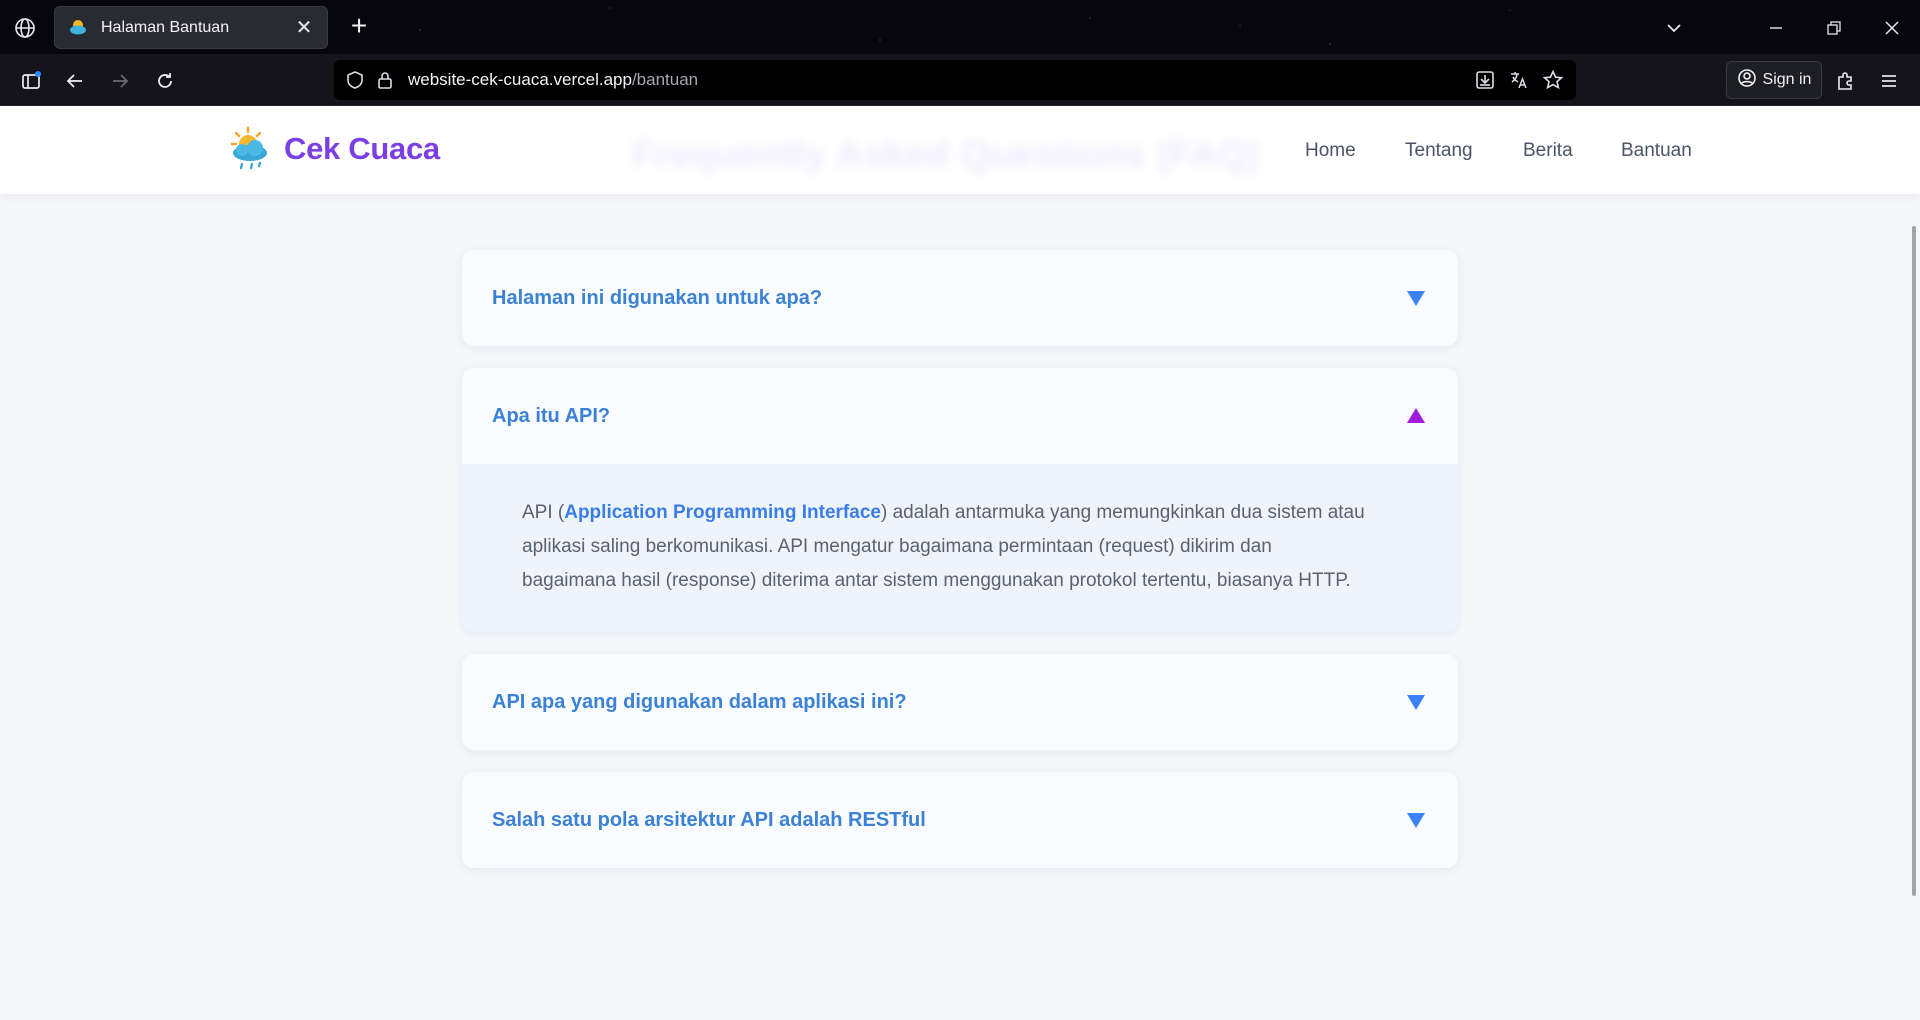 Image resolution: width=1920 pixels, height=1020 pixels. Describe the element at coordinates (25, 28) in the screenshot. I see `globe-icon` at that location.